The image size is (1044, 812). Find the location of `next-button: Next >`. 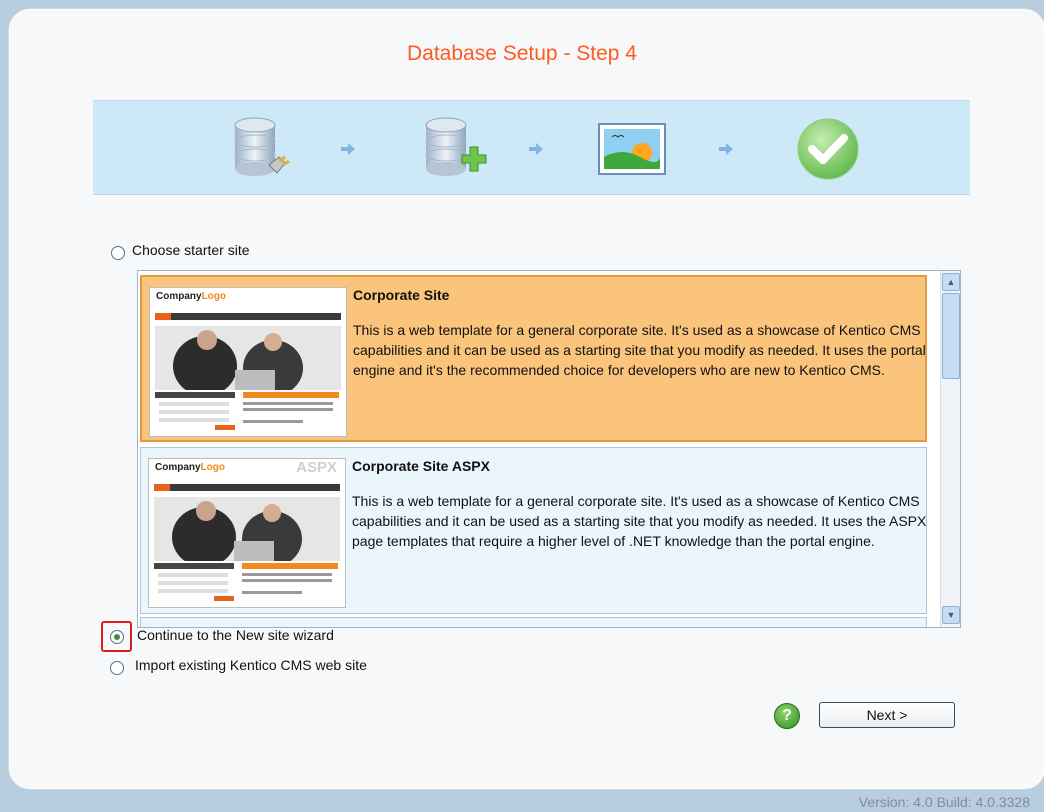

next-button: Next > is located at coordinates (887, 715).